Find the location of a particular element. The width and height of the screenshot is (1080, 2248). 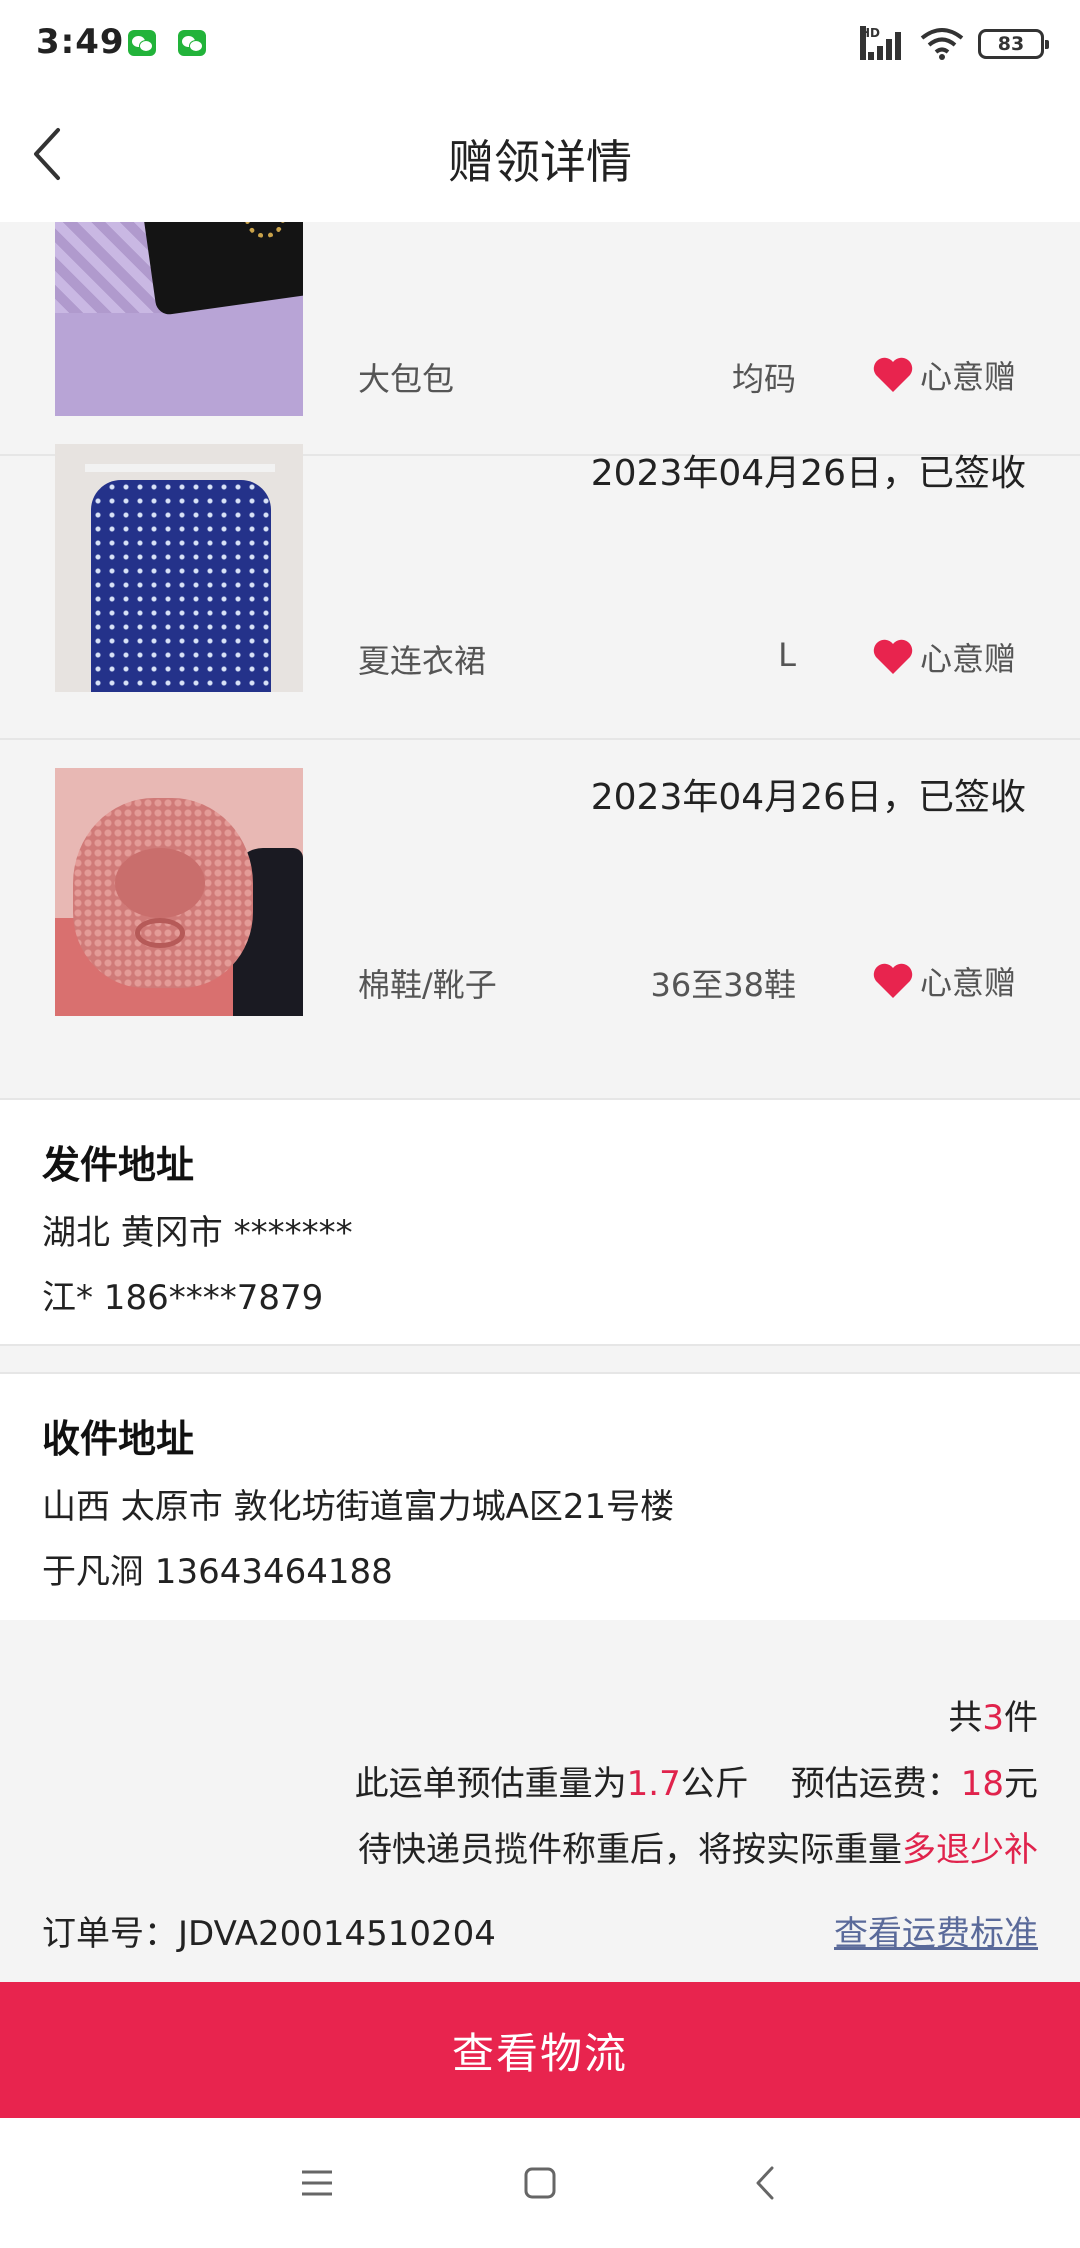

sender-contact: 江* 186****7879 is located at coordinates (183, 1298).